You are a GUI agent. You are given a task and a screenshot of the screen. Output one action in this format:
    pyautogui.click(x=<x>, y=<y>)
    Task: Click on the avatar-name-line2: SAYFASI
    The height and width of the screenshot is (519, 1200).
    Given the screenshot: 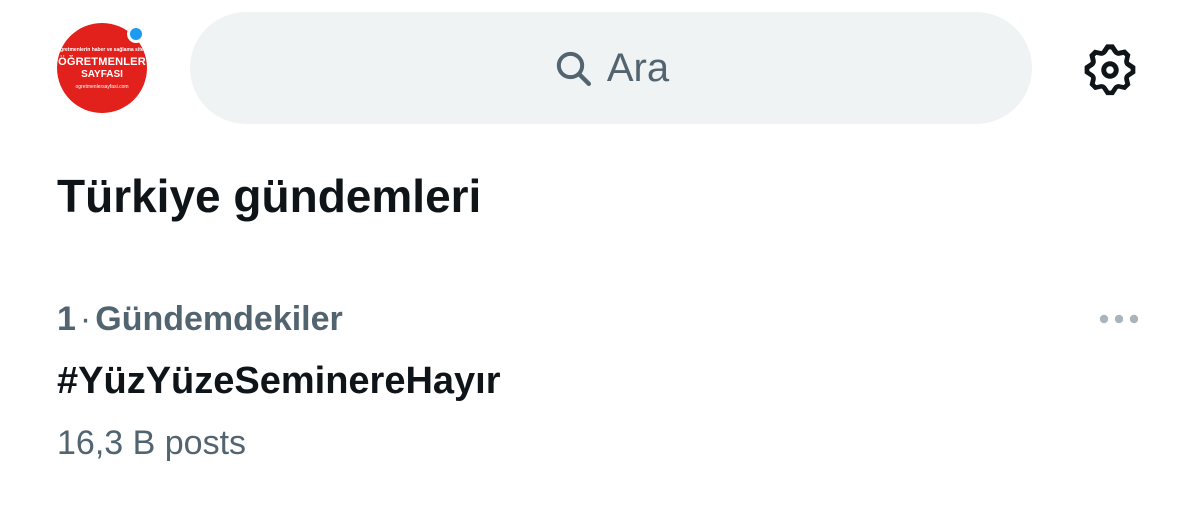 What is the action you would take?
    pyautogui.click(x=102, y=74)
    